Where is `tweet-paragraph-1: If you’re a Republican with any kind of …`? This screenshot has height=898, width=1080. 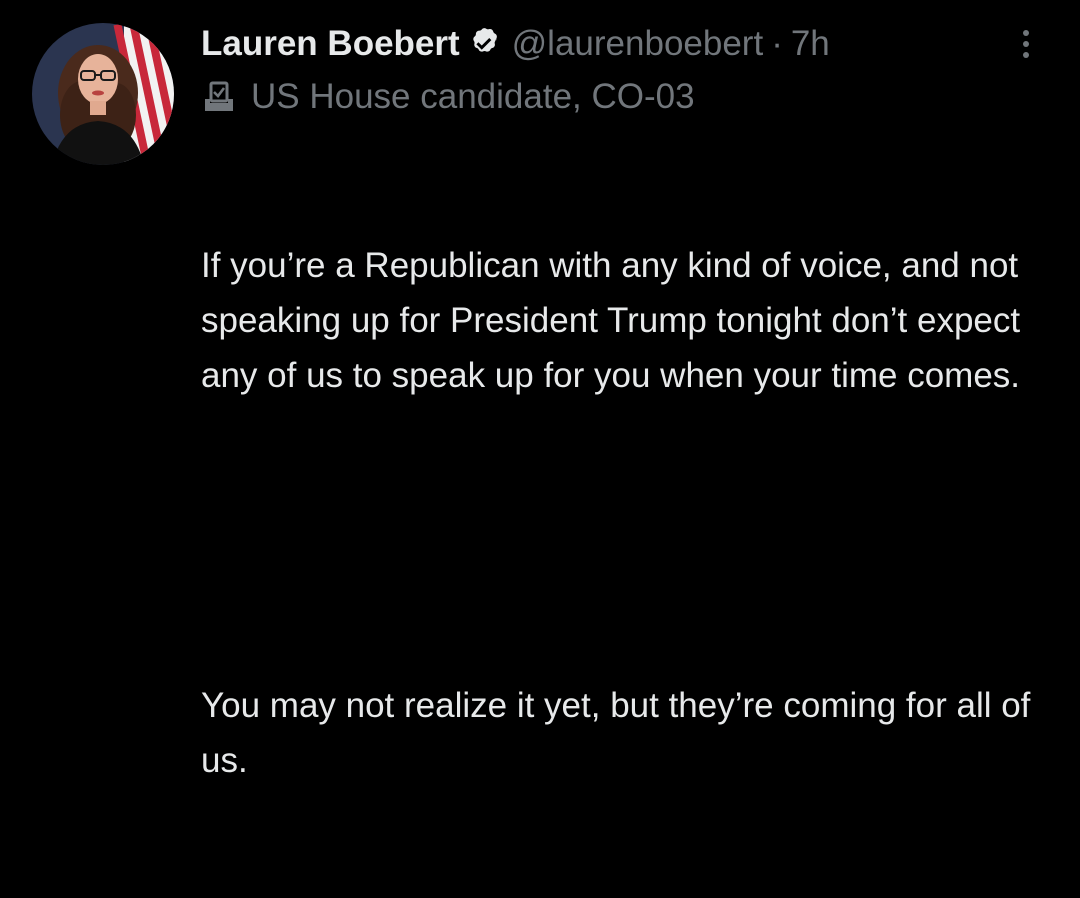
tweet-paragraph-1: If you’re a Republican with any kind of … is located at coordinates (615, 320).